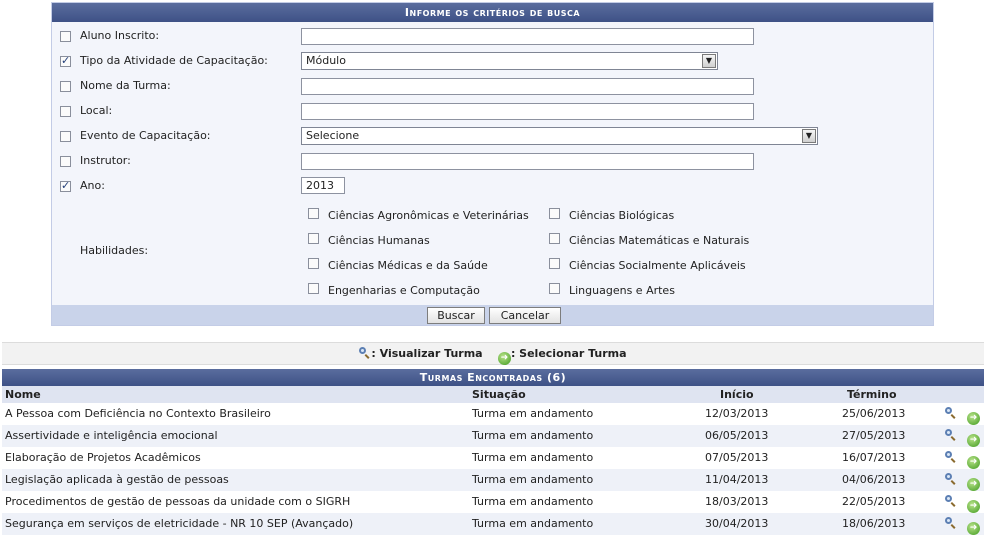  What do you see at coordinates (408, 265) in the screenshot?
I see `habilidade-label: Ciências Médicas e da Saúde` at bounding box center [408, 265].